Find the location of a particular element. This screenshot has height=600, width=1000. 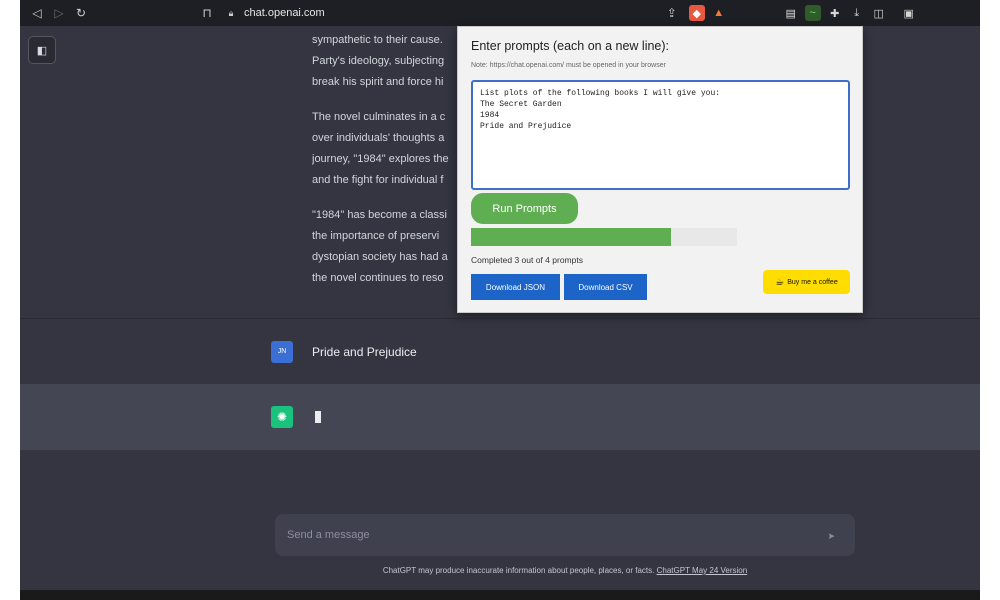

typing-cursor is located at coordinates (318, 417).